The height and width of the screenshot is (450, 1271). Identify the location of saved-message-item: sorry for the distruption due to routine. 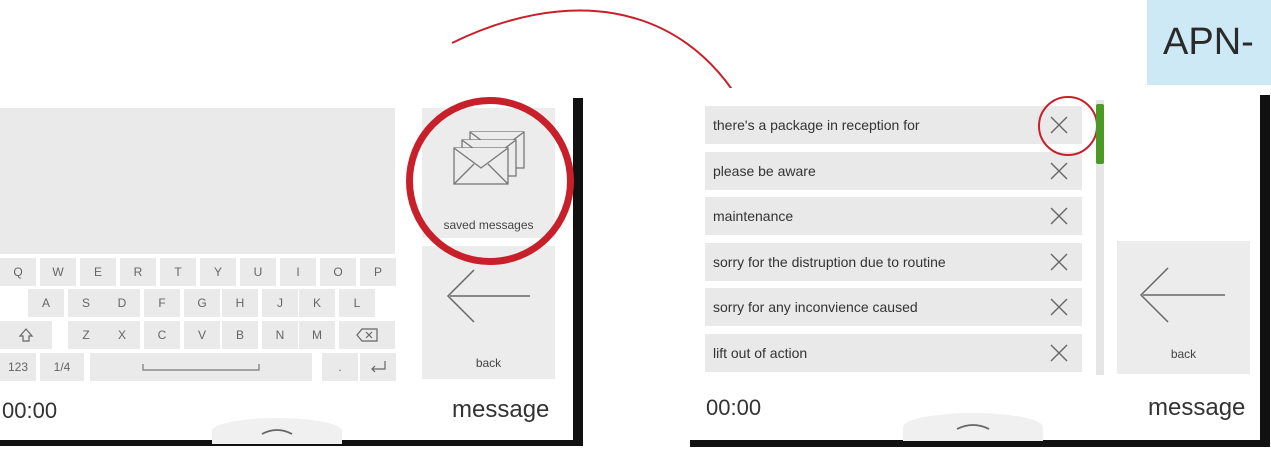
(893, 262).